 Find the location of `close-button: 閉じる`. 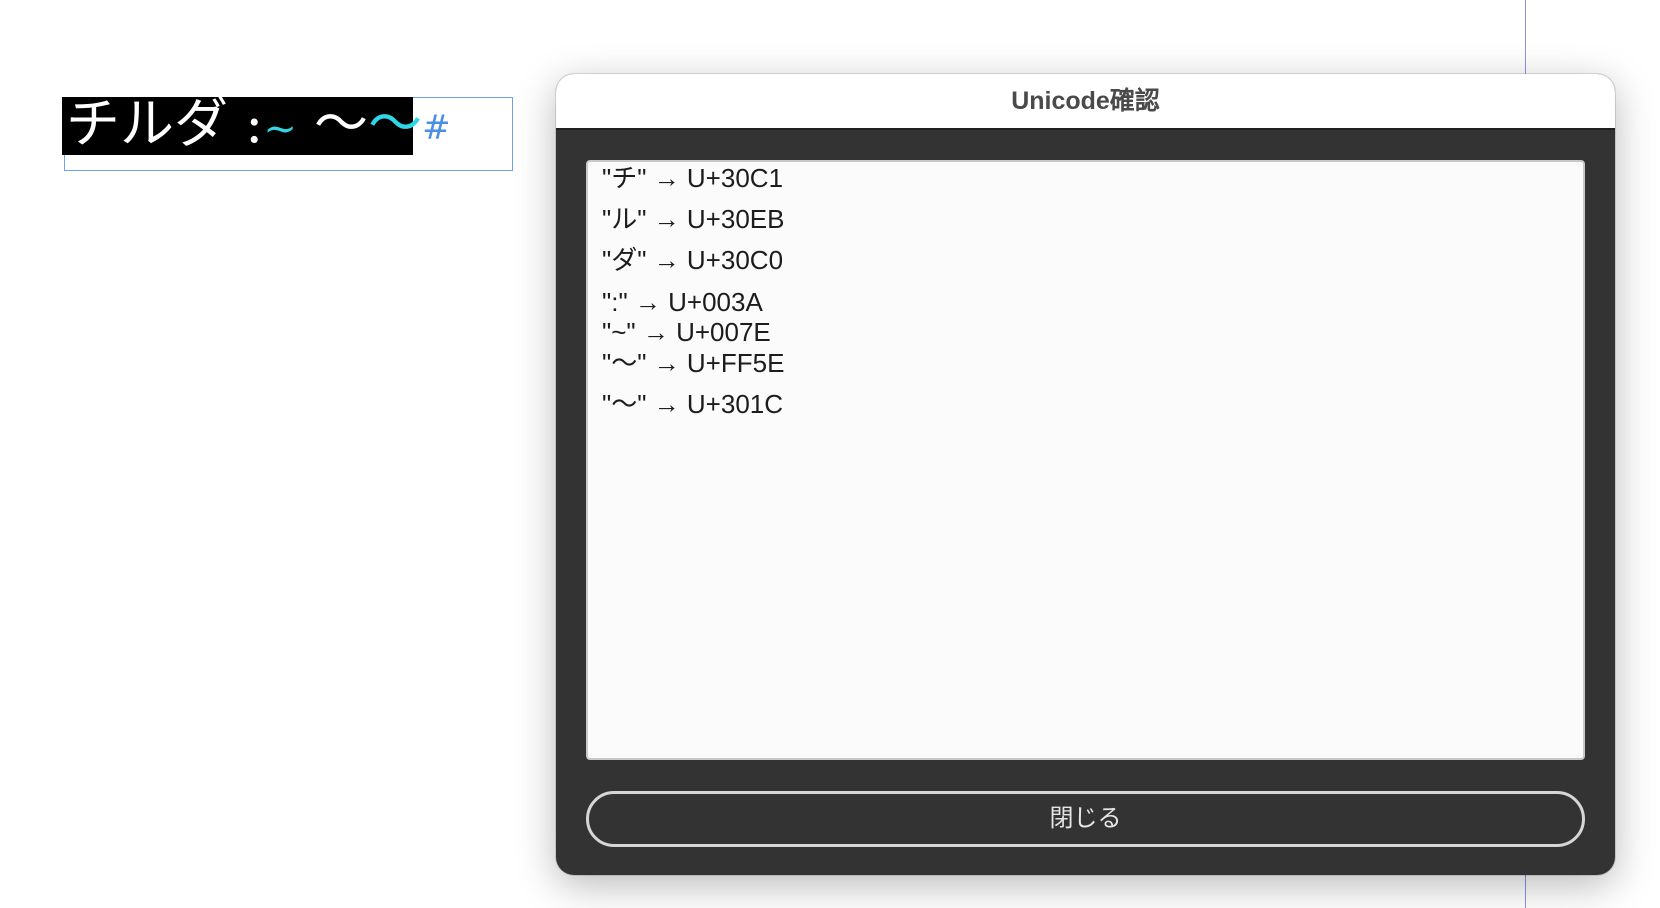

close-button: 閉じる is located at coordinates (1085, 819).